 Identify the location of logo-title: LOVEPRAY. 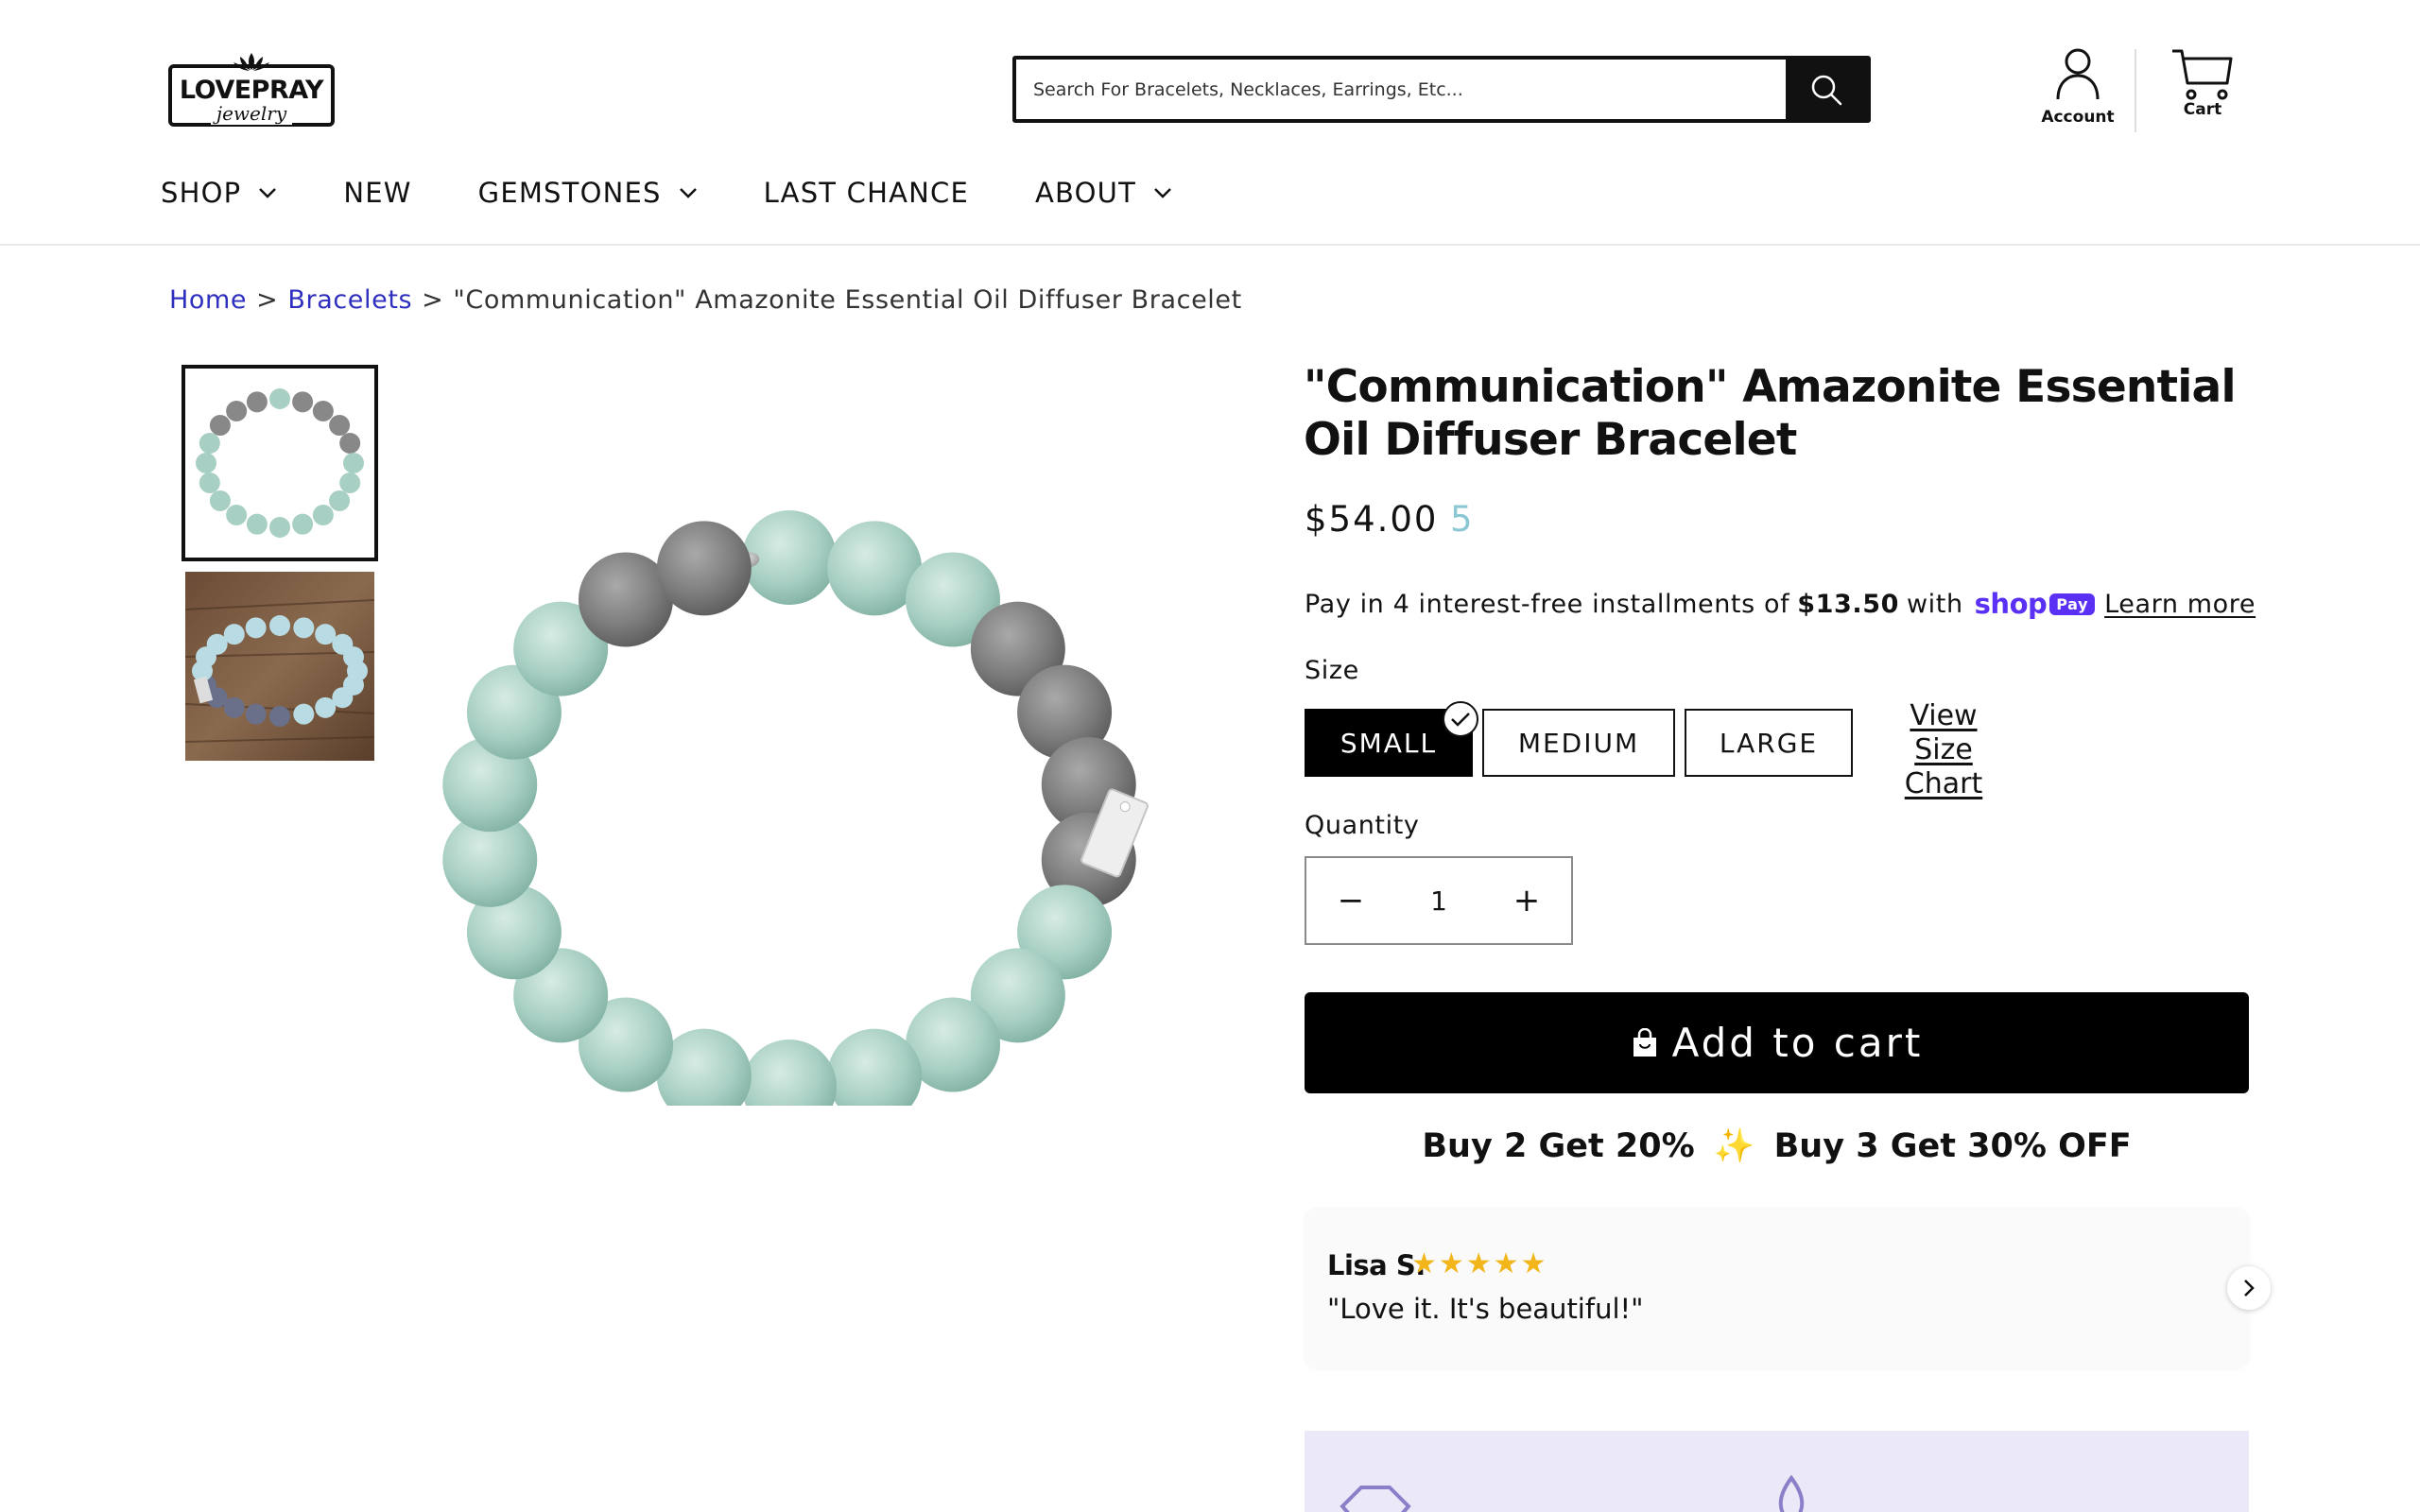
(251, 90).